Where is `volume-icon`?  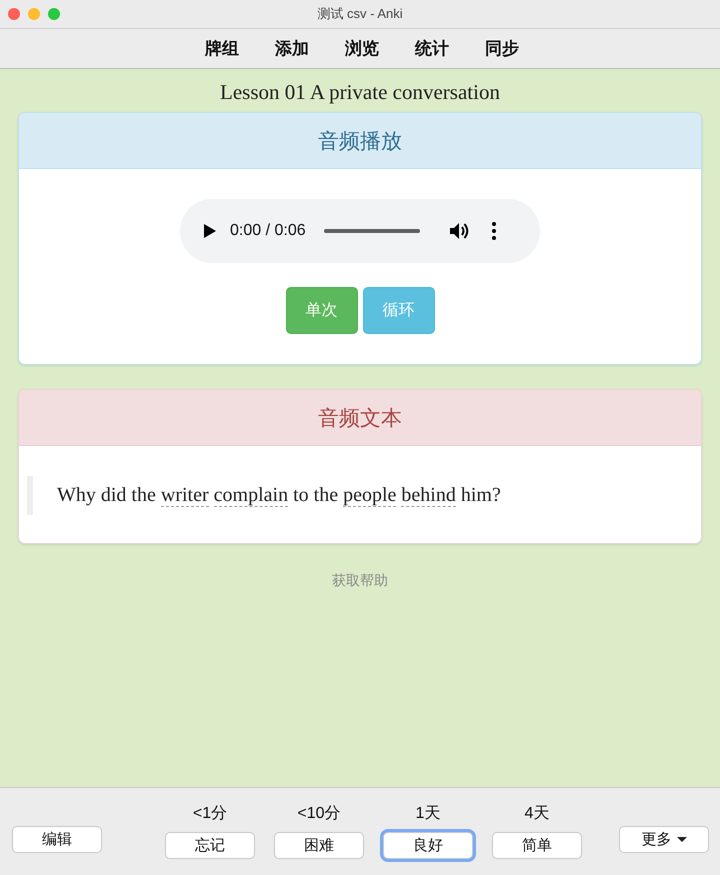 volume-icon is located at coordinates (460, 231).